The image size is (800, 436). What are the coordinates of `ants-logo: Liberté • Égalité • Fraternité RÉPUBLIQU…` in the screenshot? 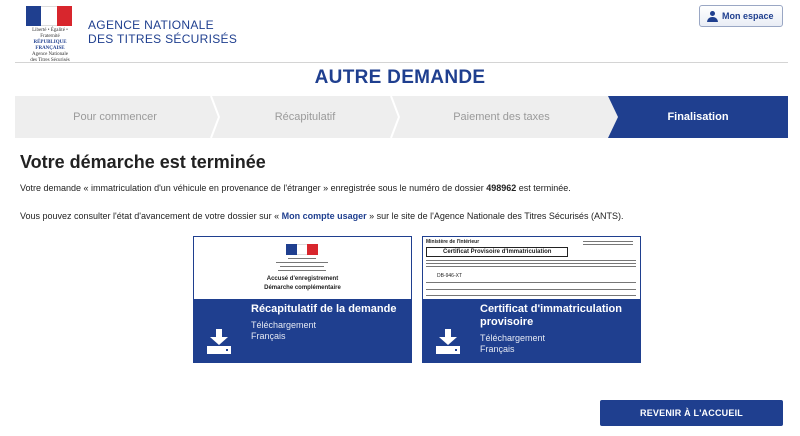 It's located at (48, 34).